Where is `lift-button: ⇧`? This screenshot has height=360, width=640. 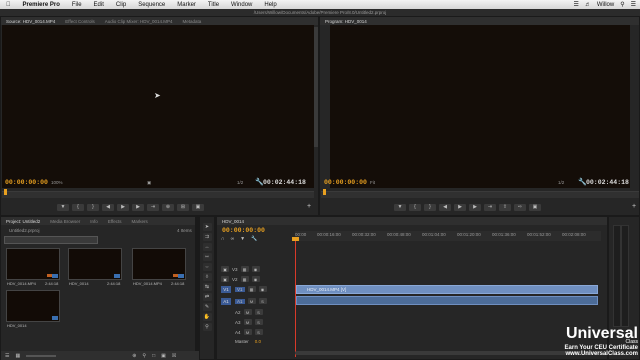 lift-button: ⇧ is located at coordinates (505, 207).